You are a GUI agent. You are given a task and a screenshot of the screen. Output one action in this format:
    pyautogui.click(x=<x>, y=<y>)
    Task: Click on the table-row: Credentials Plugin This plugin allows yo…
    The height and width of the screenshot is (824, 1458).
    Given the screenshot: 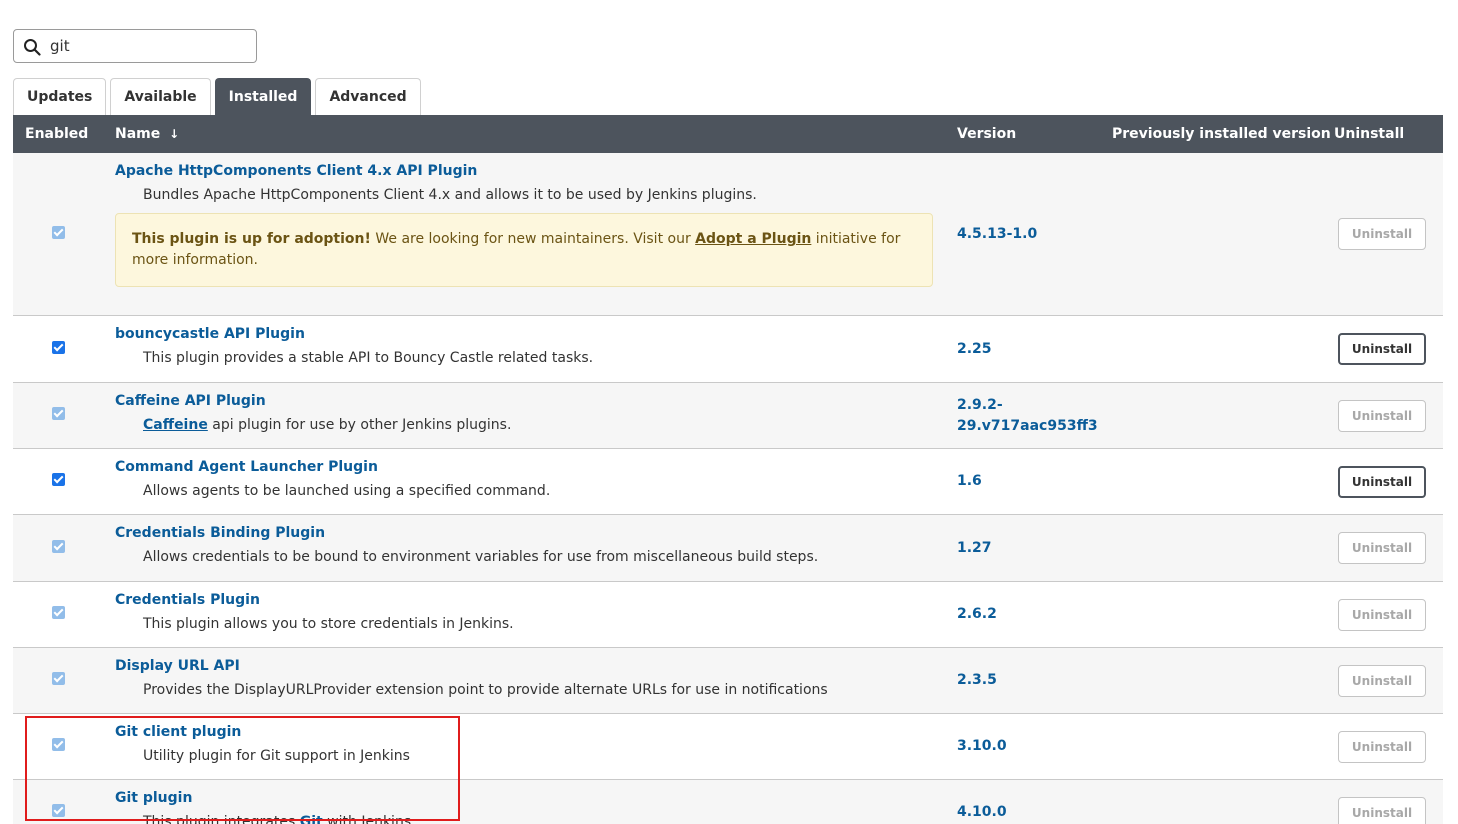 What is the action you would take?
    pyautogui.click(x=728, y=614)
    